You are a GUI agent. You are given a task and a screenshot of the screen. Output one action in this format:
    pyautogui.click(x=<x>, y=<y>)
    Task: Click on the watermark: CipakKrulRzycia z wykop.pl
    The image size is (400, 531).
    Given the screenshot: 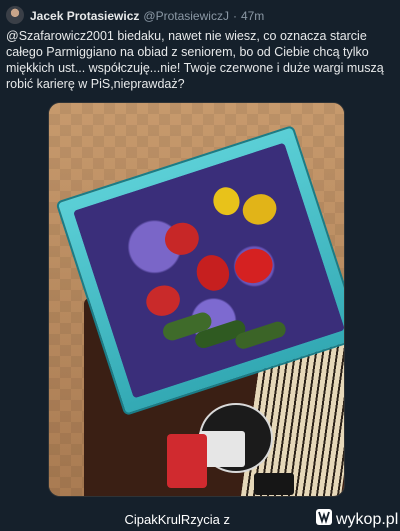 What is the action you would take?
    pyautogui.click(x=200, y=515)
    